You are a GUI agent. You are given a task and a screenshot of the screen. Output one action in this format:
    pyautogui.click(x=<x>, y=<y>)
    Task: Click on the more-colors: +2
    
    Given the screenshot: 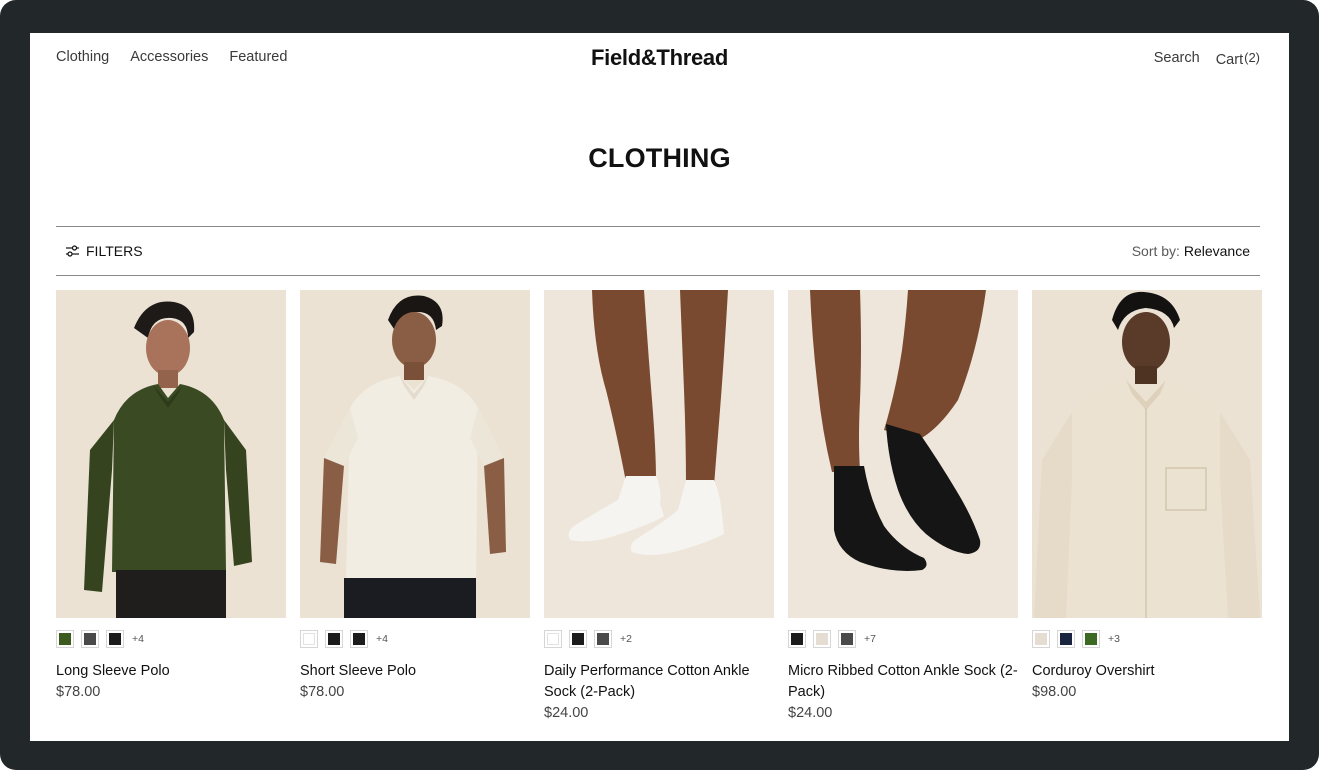 What is the action you would take?
    pyautogui.click(x=626, y=639)
    